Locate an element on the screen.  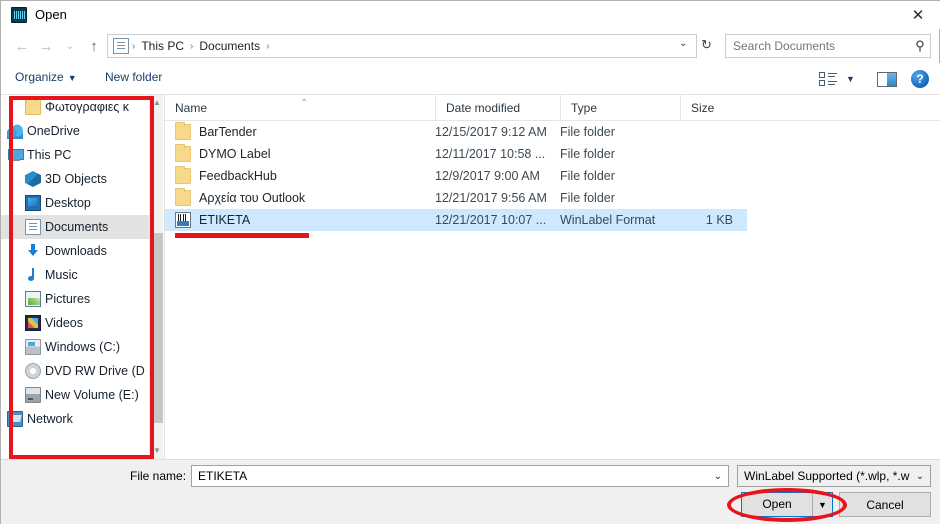
sidebar-item-videos: Videos is located at coordinates (75, 323).